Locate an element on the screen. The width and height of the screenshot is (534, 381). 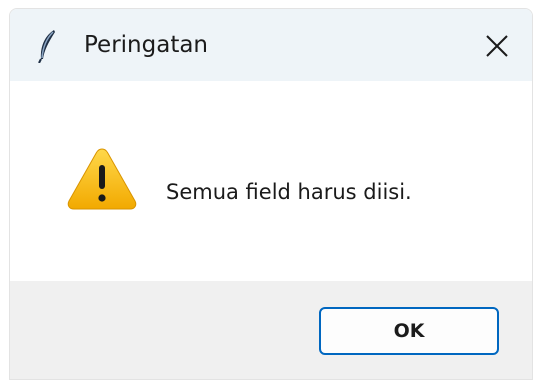
close-icon is located at coordinates (497, 46).